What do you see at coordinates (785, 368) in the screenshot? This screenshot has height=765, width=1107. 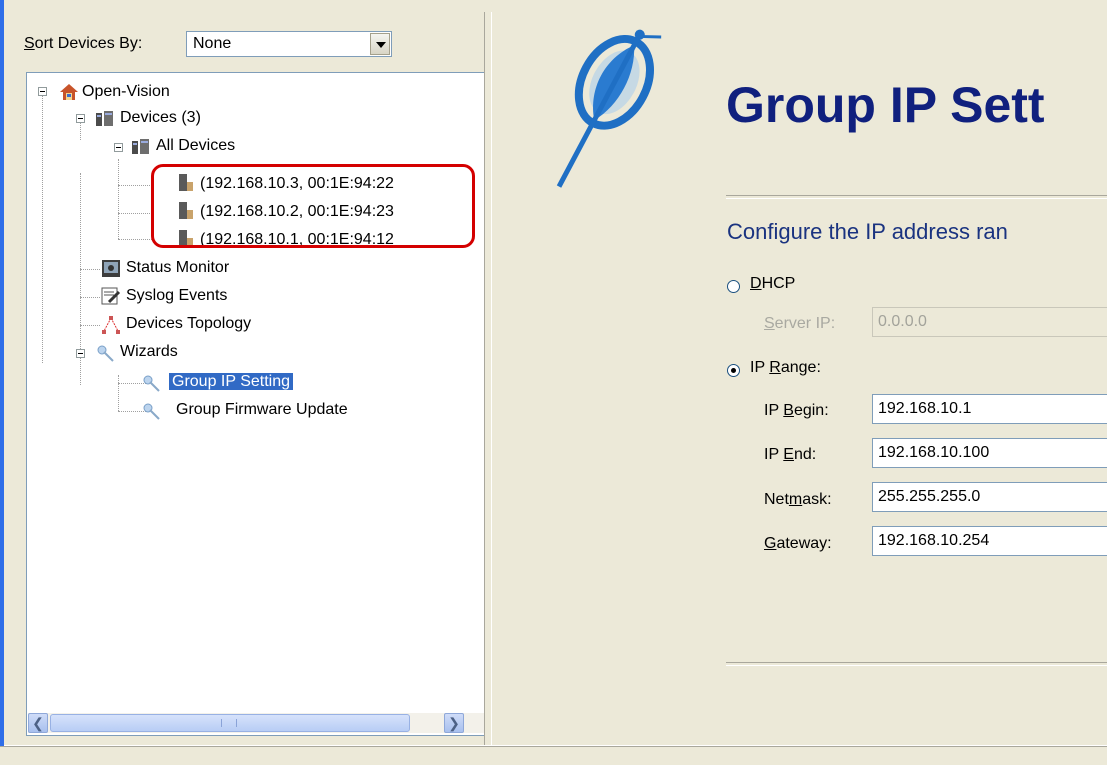 I see `ip-range-label: IP Range:` at bounding box center [785, 368].